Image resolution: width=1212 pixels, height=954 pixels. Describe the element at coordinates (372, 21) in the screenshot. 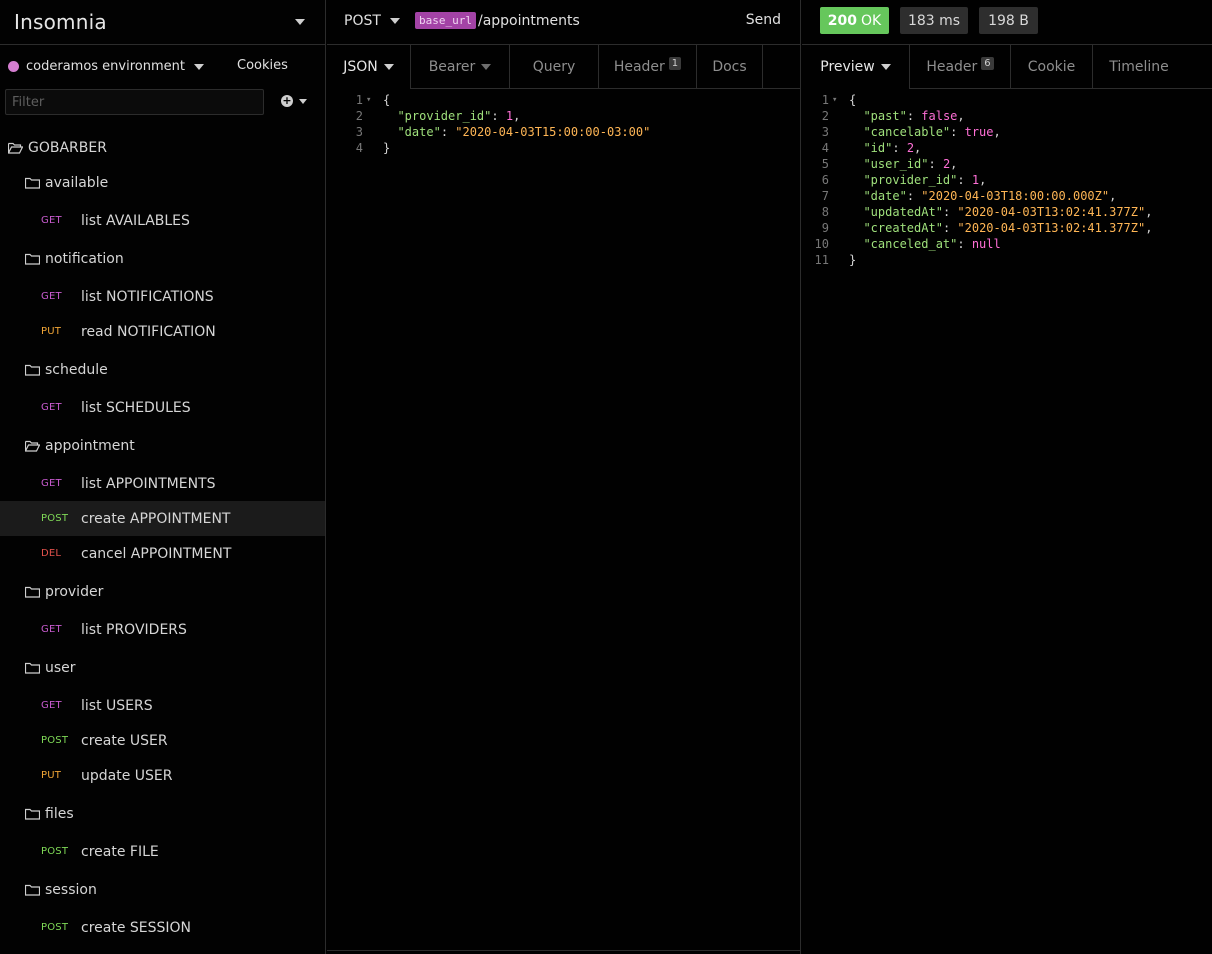

I see `method-selector: POST` at that location.